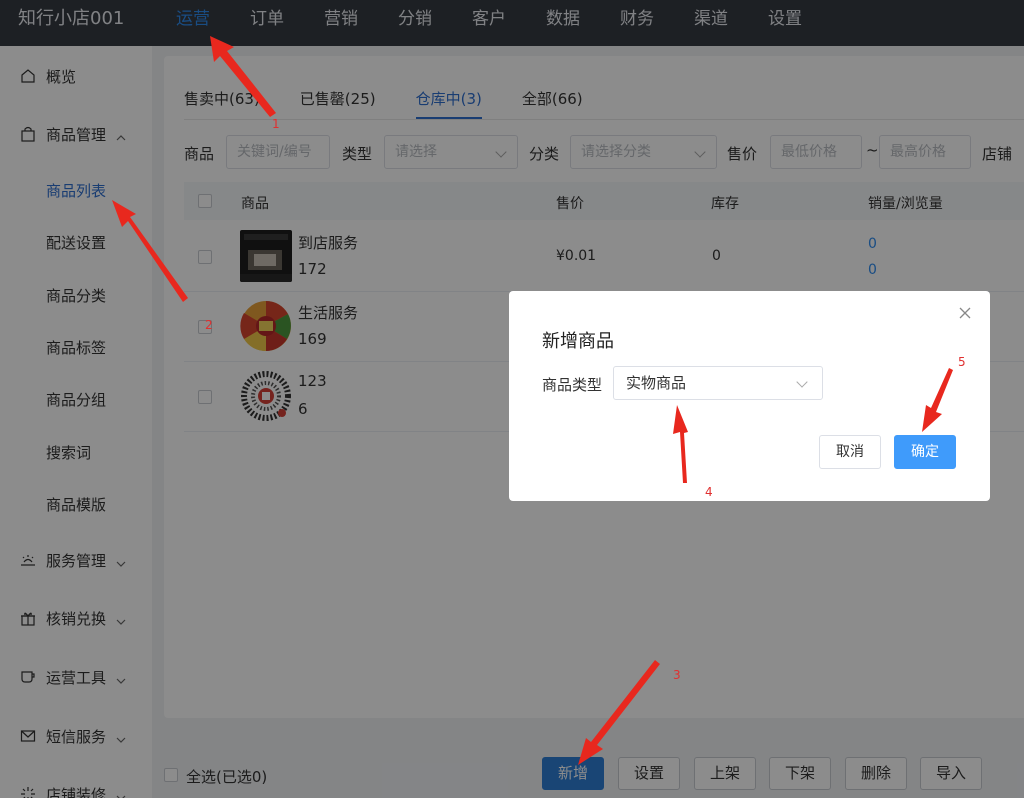 The width and height of the screenshot is (1024, 798). I want to click on add-product-dialog: 新增商品 商品类型 实物商品 取消 确定, so click(749, 396).